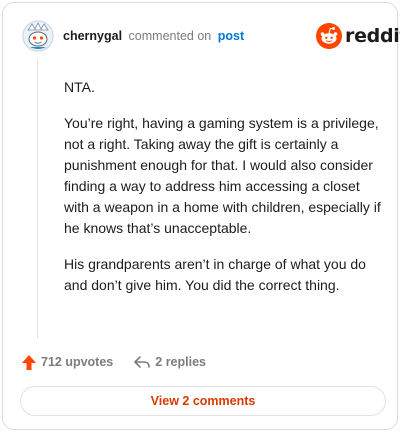 The image size is (400, 432). I want to click on comment-paragraph: NTA., so click(79, 87).